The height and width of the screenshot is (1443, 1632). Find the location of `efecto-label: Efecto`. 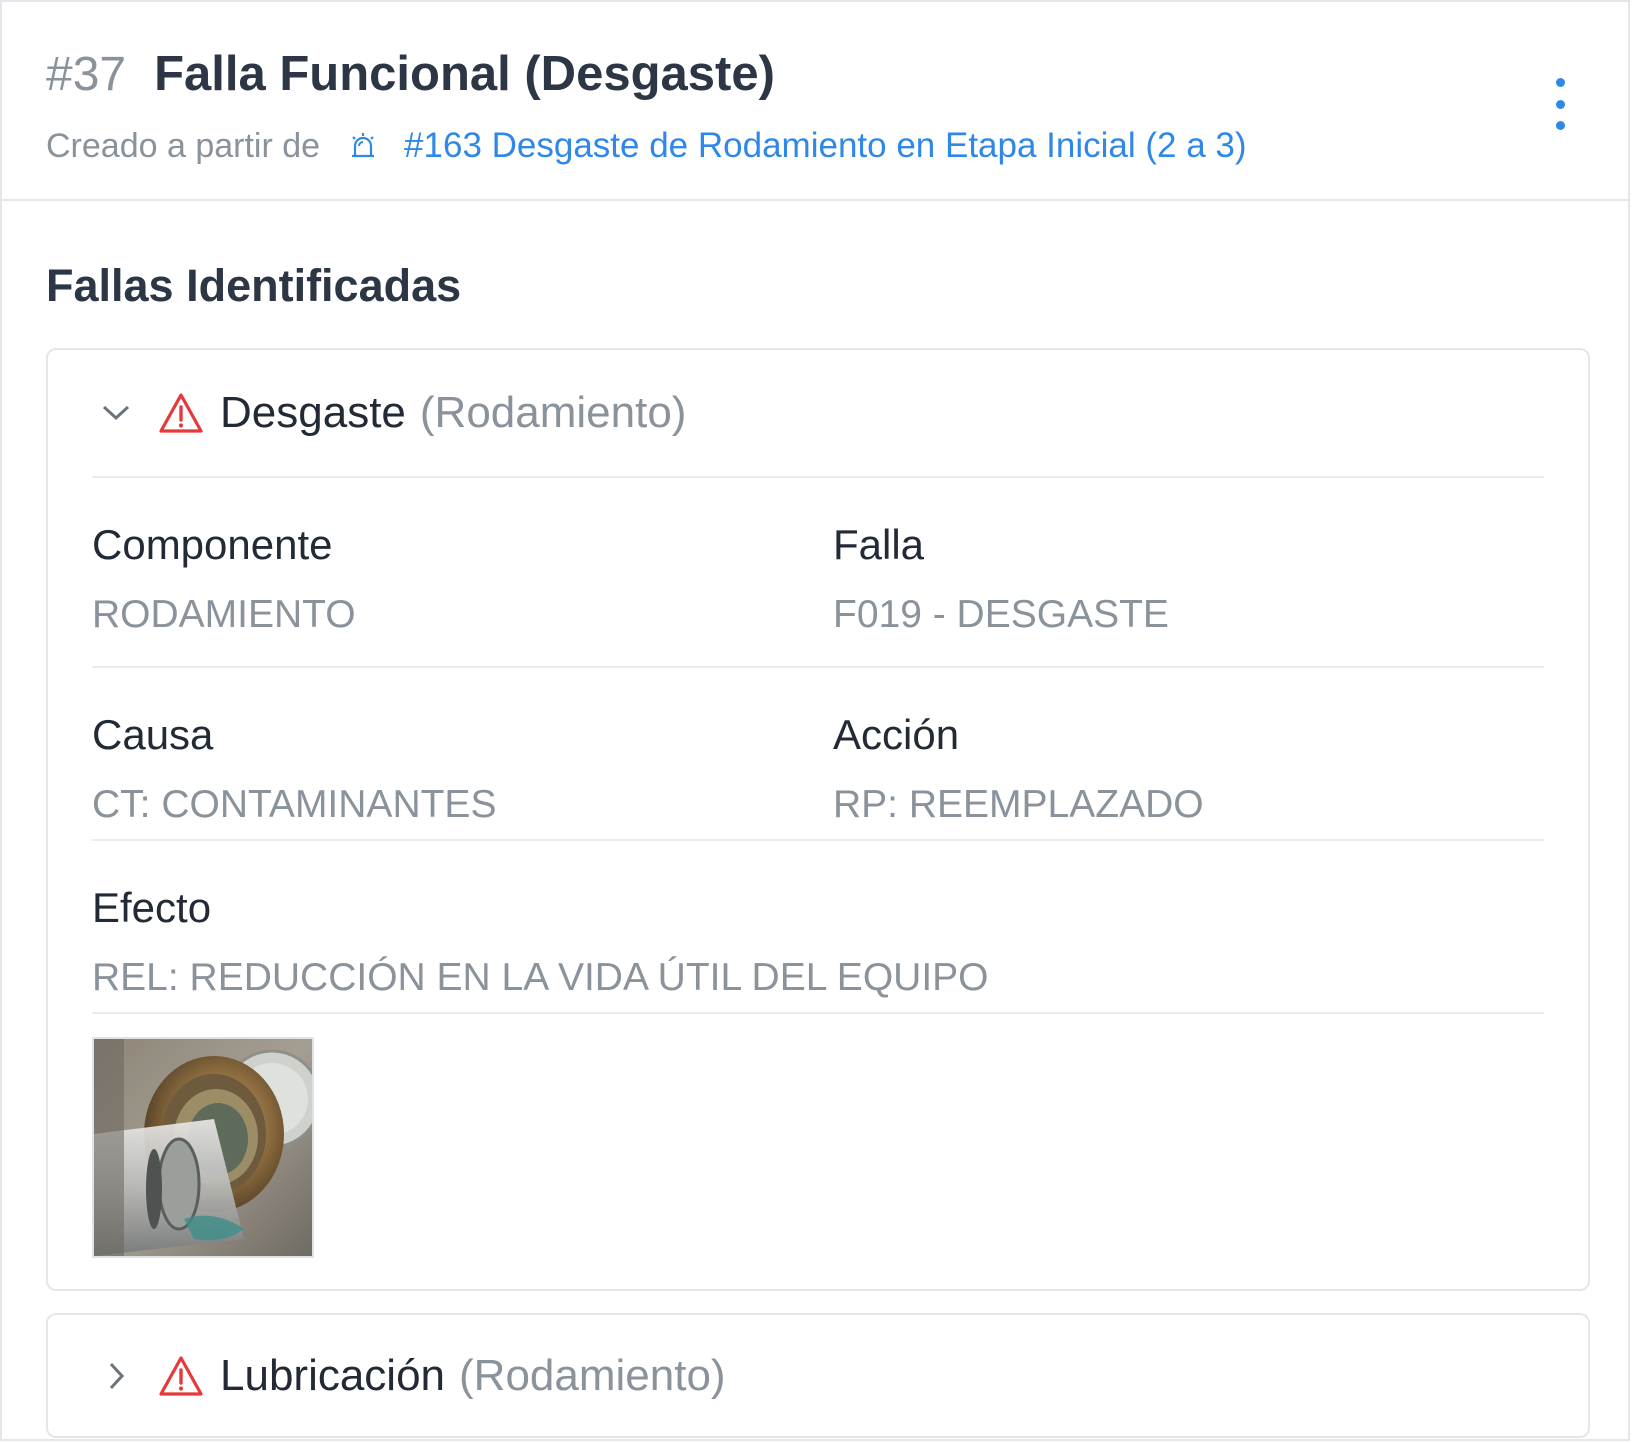

efecto-label: Efecto is located at coordinates (152, 907).